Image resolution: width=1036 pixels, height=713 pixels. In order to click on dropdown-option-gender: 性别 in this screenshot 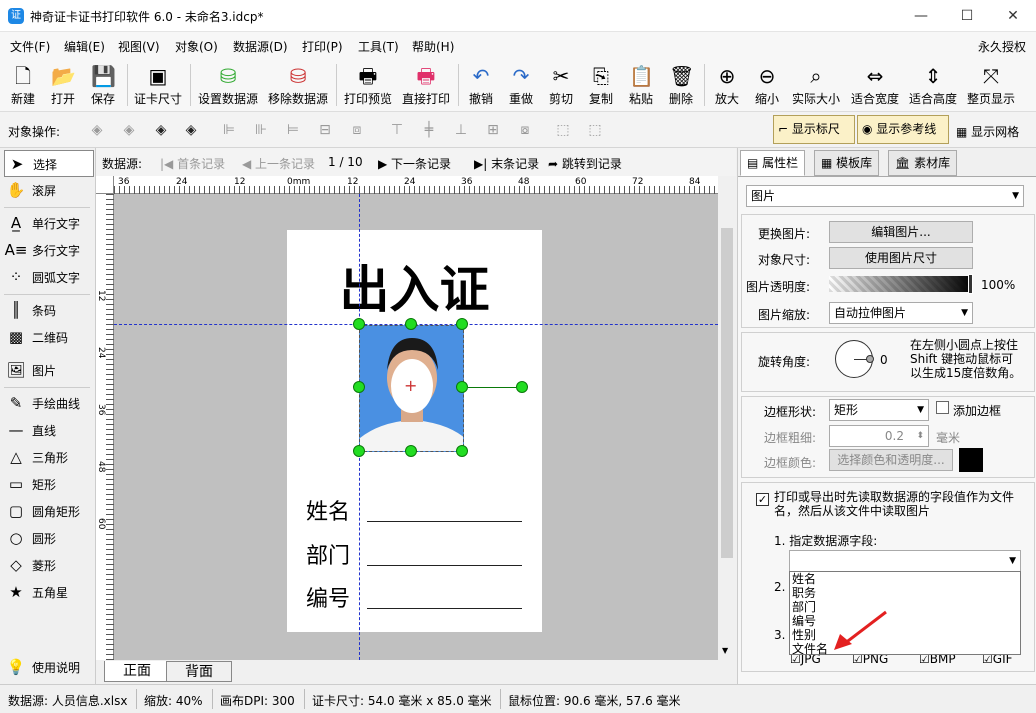, I will do `click(905, 635)`.